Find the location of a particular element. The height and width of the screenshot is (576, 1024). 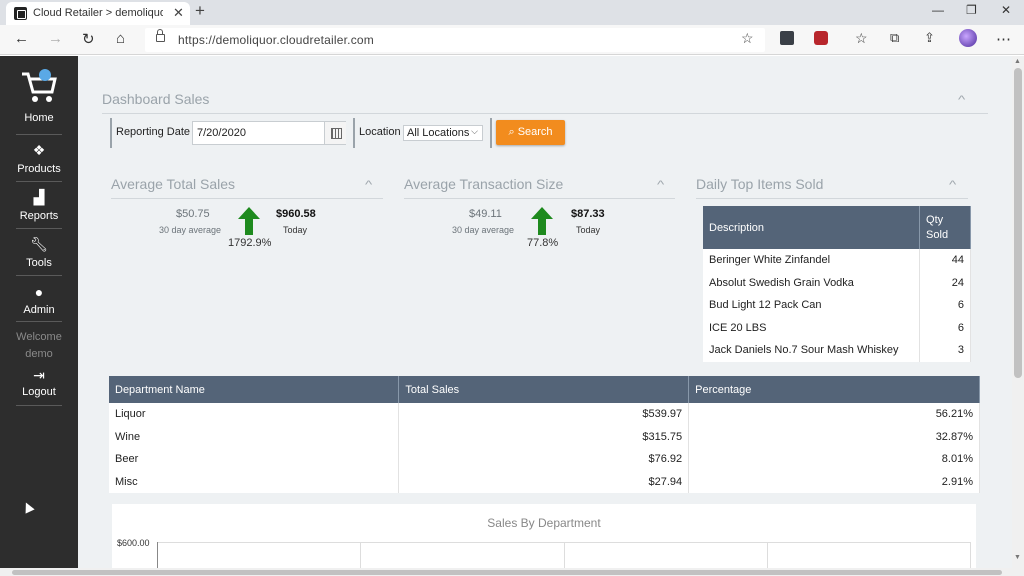

search-button: ⌕ Search is located at coordinates (530, 132).